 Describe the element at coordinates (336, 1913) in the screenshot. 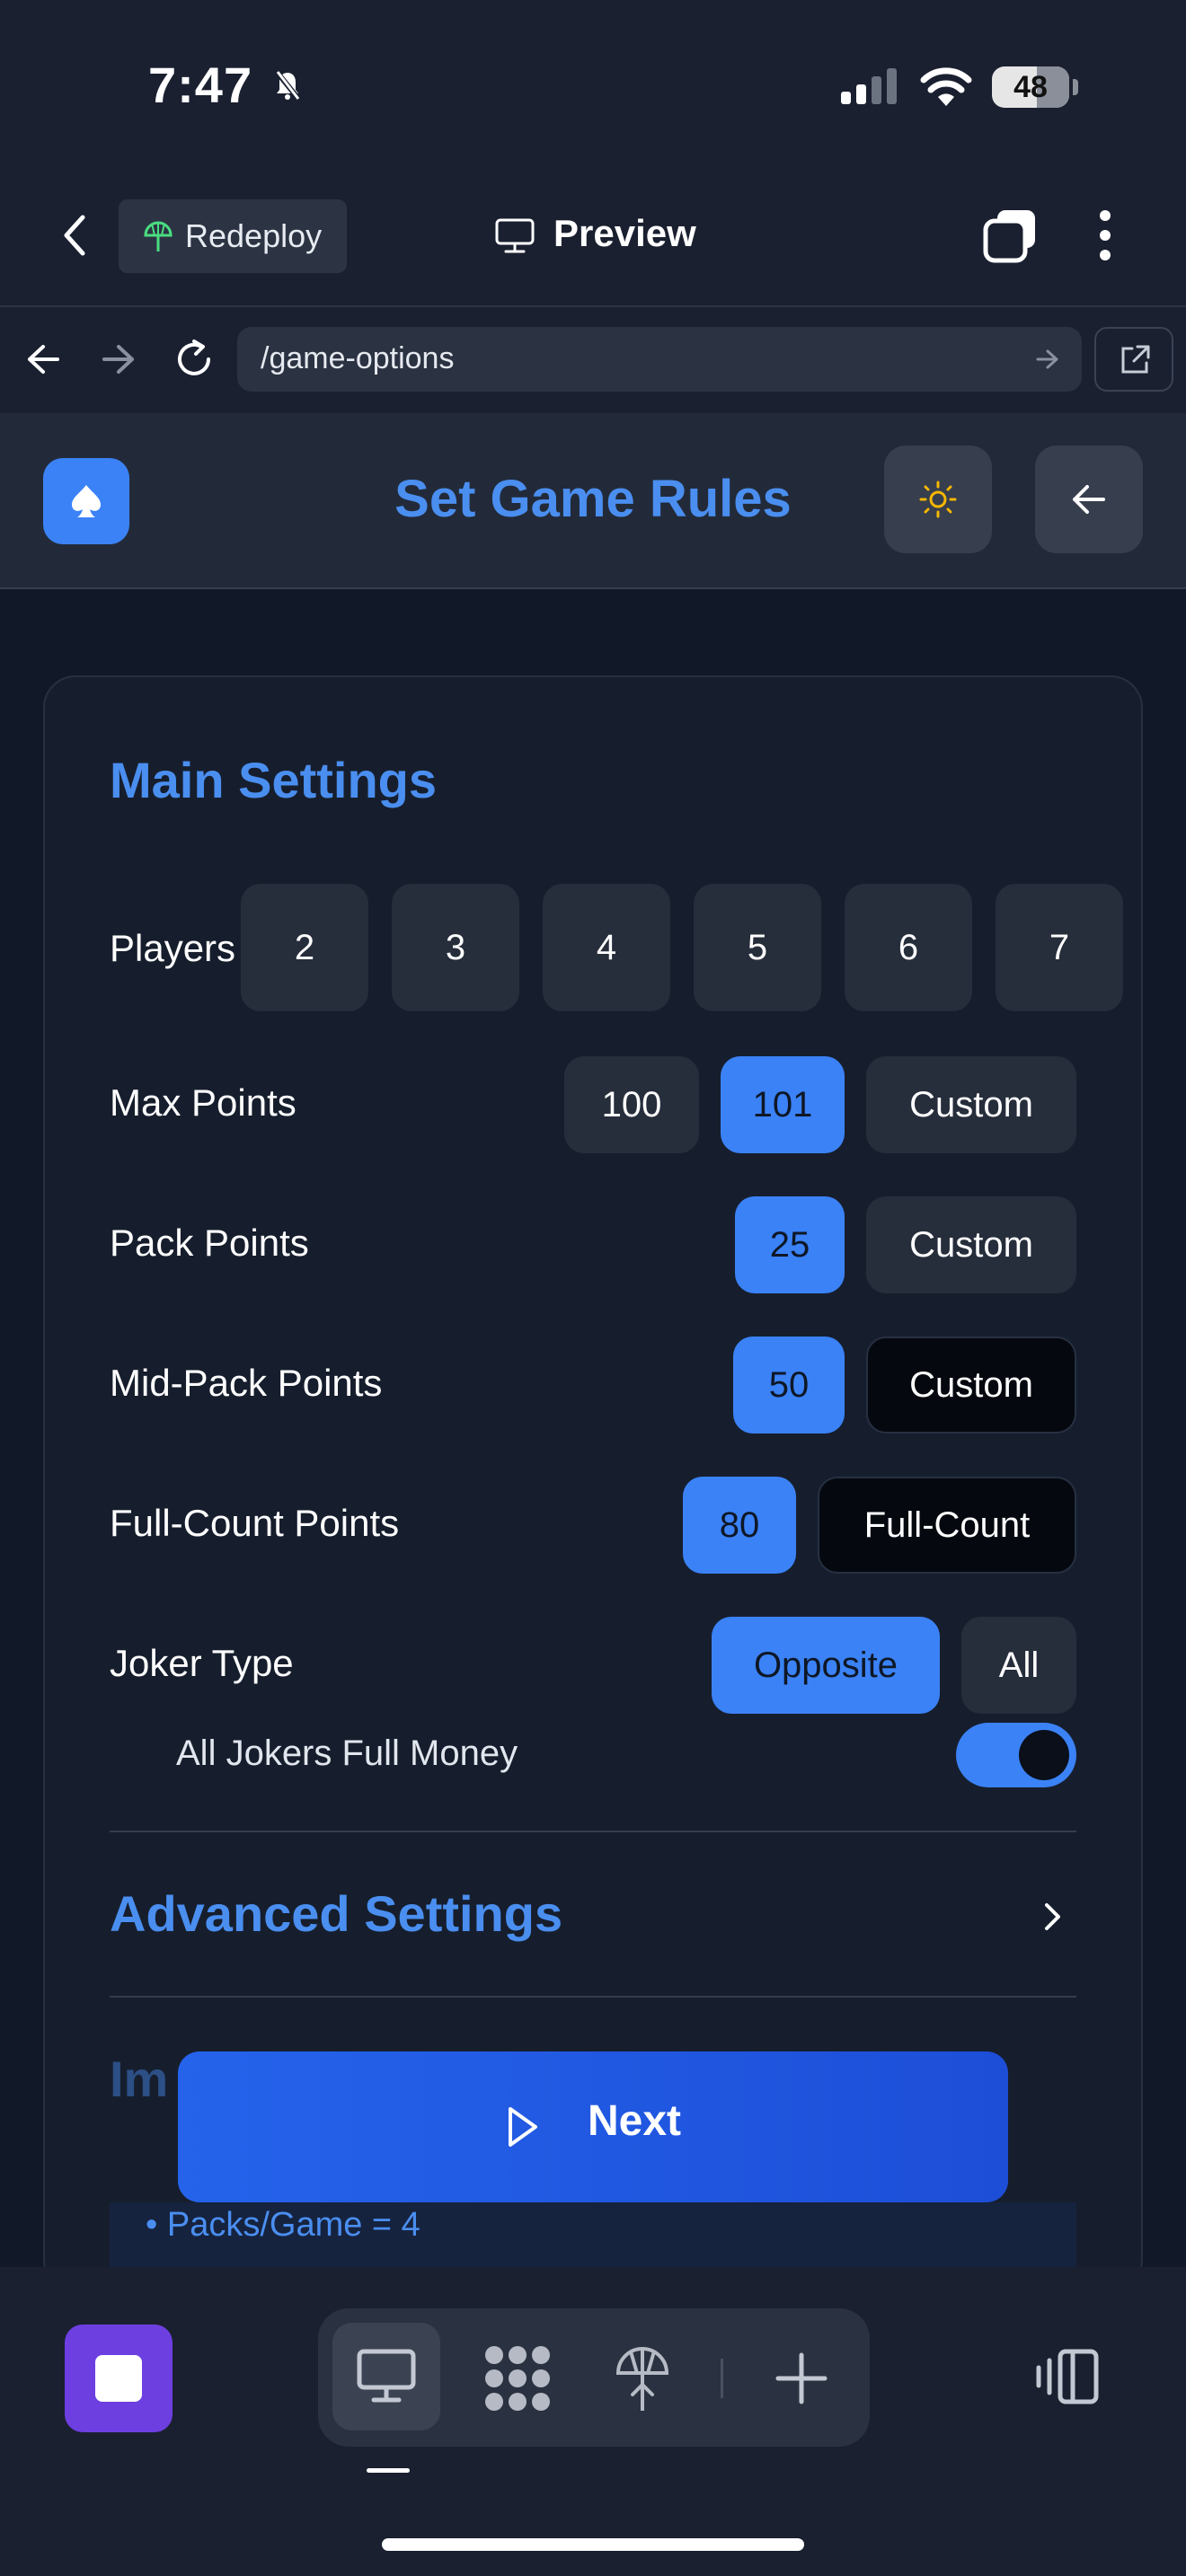

I see `advanced-settings-title: Advanced Settings` at that location.